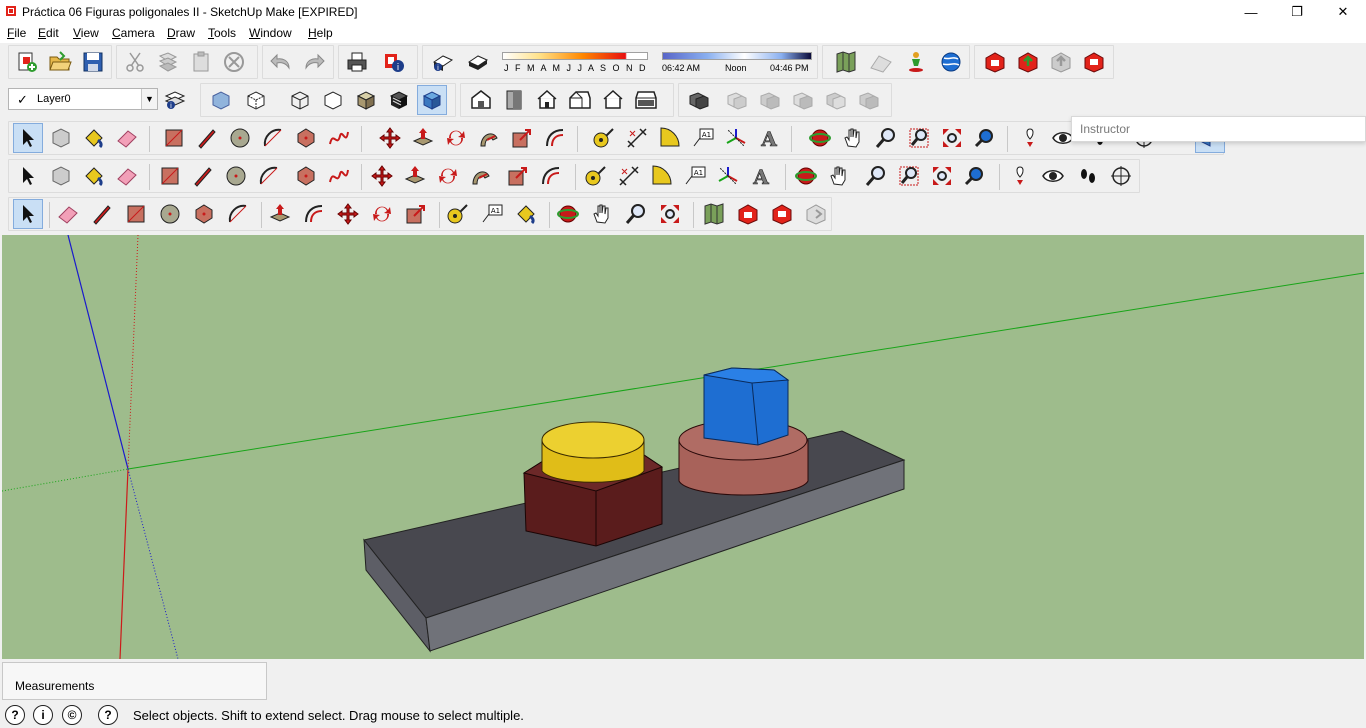 The width and height of the screenshot is (1366, 728). Describe the element at coordinates (149, 99) in the screenshot. I see `chevron-down-icon: ▼` at that location.